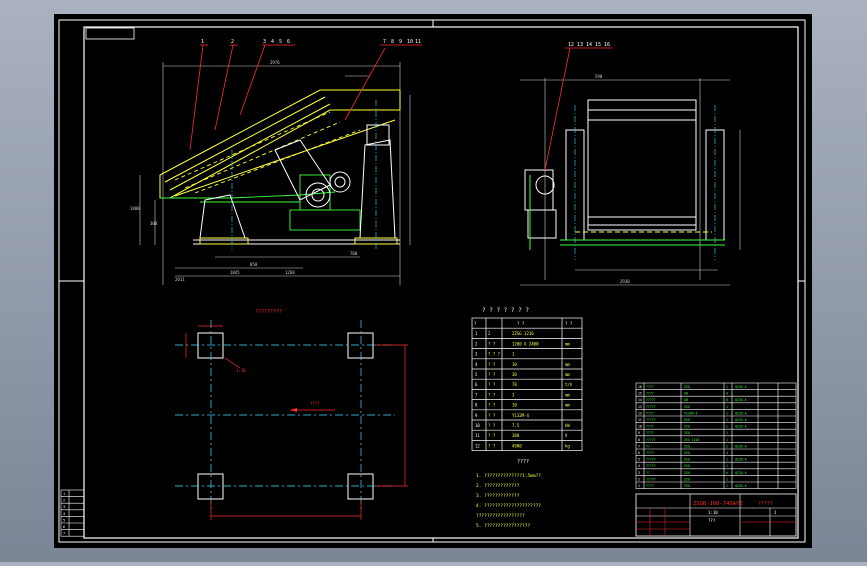 This screenshot has width=867, height=566. What do you see at coordinates (505, 310) in the screenshot?
I see `spec-table-title: ? ? ? ? ? ? ?` at bounding box center [505, 310].